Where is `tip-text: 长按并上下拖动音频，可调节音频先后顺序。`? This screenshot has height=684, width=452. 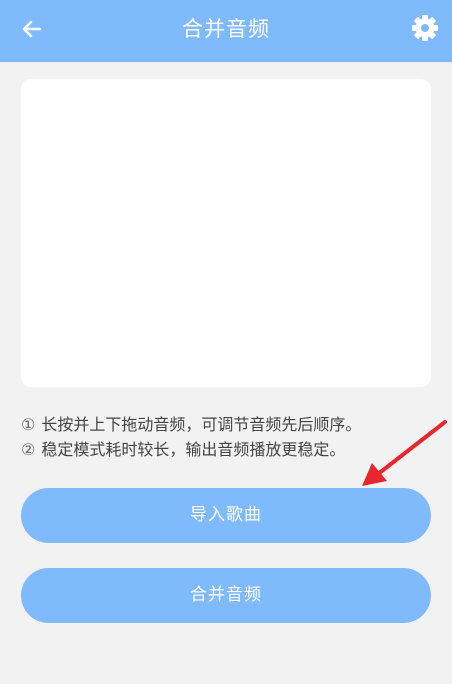 tip-text: 长按并上下拖动音频，可调节音频先后顺序。 is located at coordinates (201, 424).